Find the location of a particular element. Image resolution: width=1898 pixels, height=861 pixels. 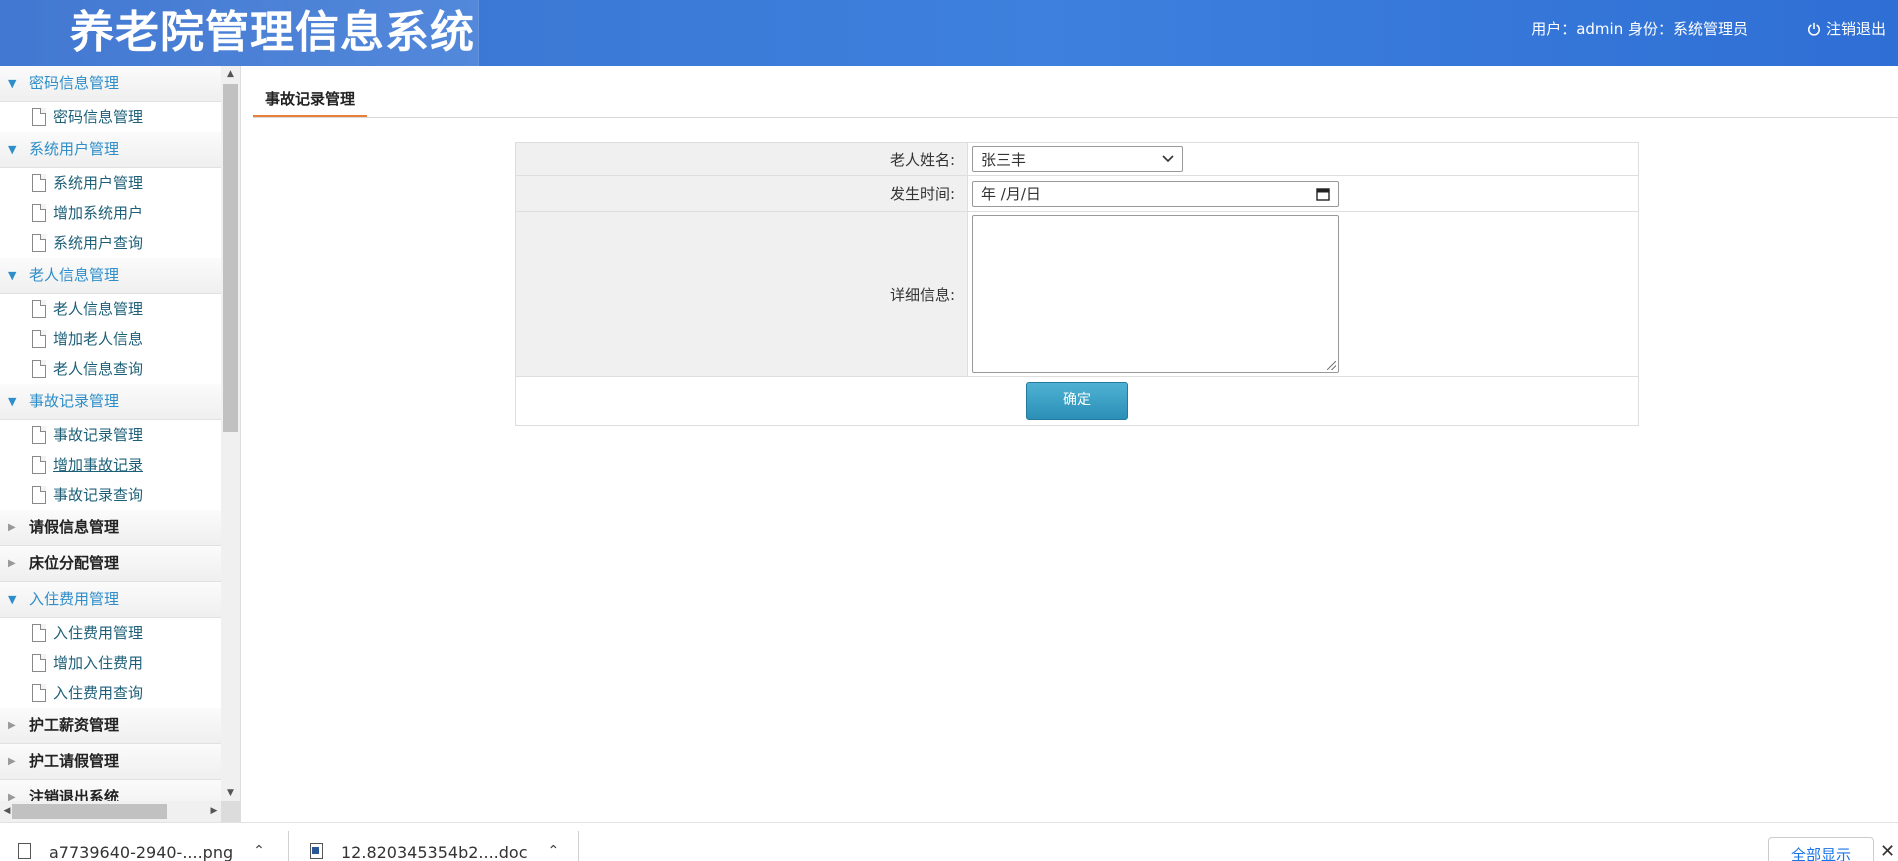

menu-item-add-system-user: 增加系统用户 is located at coordinates (110, 213).